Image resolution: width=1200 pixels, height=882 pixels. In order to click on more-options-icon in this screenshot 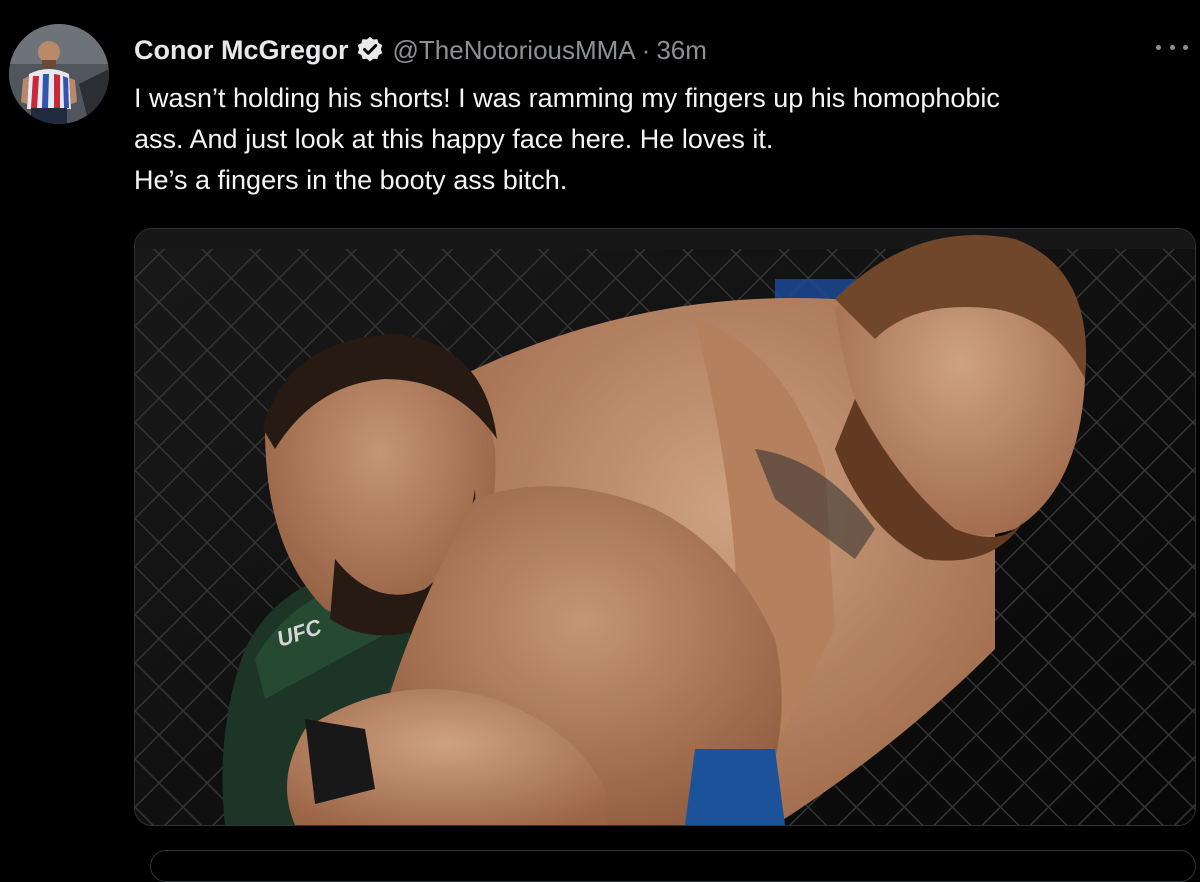, I will do `click(1172, 47)`.